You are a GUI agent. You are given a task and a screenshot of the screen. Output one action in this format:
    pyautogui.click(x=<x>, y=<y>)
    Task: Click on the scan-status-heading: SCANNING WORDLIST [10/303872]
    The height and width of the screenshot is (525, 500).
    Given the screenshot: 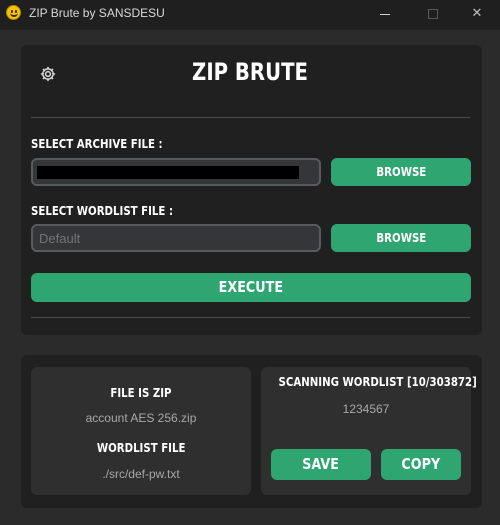 What is the action you would take?
    pyautogui.click(x=368, y=382)
    